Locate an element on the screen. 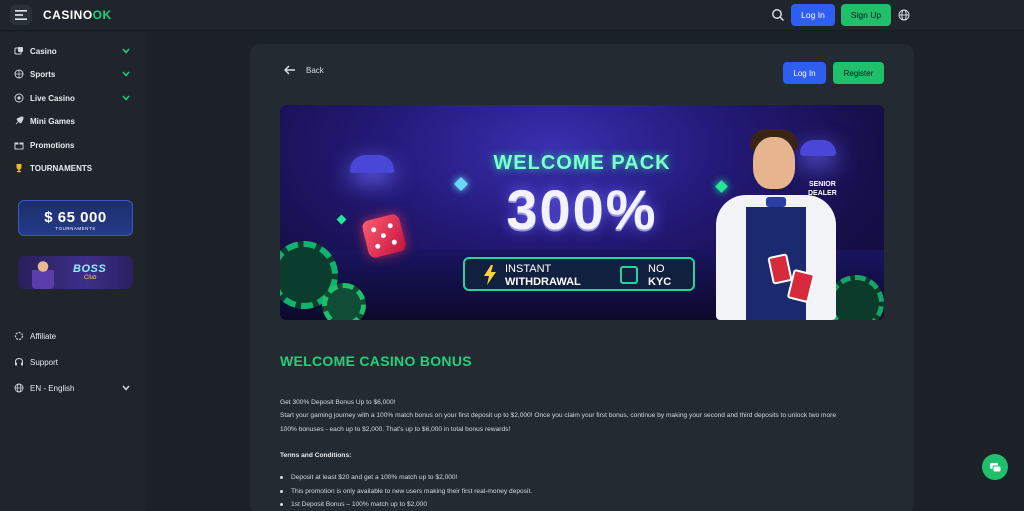 The image size is (1024, 511). top-bar: CASINOOK Log In Sign Up is located at coordinates (512, 15).